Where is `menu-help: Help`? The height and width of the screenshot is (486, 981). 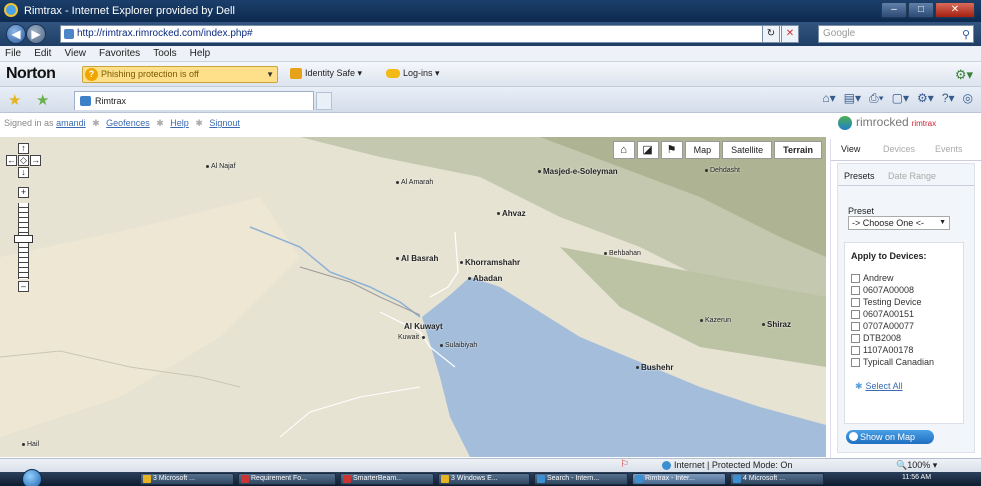 menu-help: Help is located at coordinates (200, 53).